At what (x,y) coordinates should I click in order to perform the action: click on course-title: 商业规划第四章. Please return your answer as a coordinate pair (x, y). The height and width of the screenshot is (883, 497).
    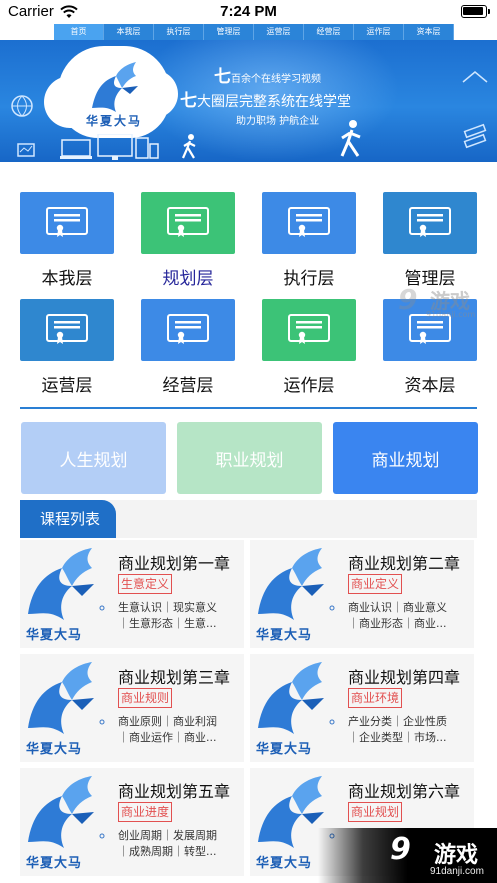
    Looking at the image, I should click on (404, 677).